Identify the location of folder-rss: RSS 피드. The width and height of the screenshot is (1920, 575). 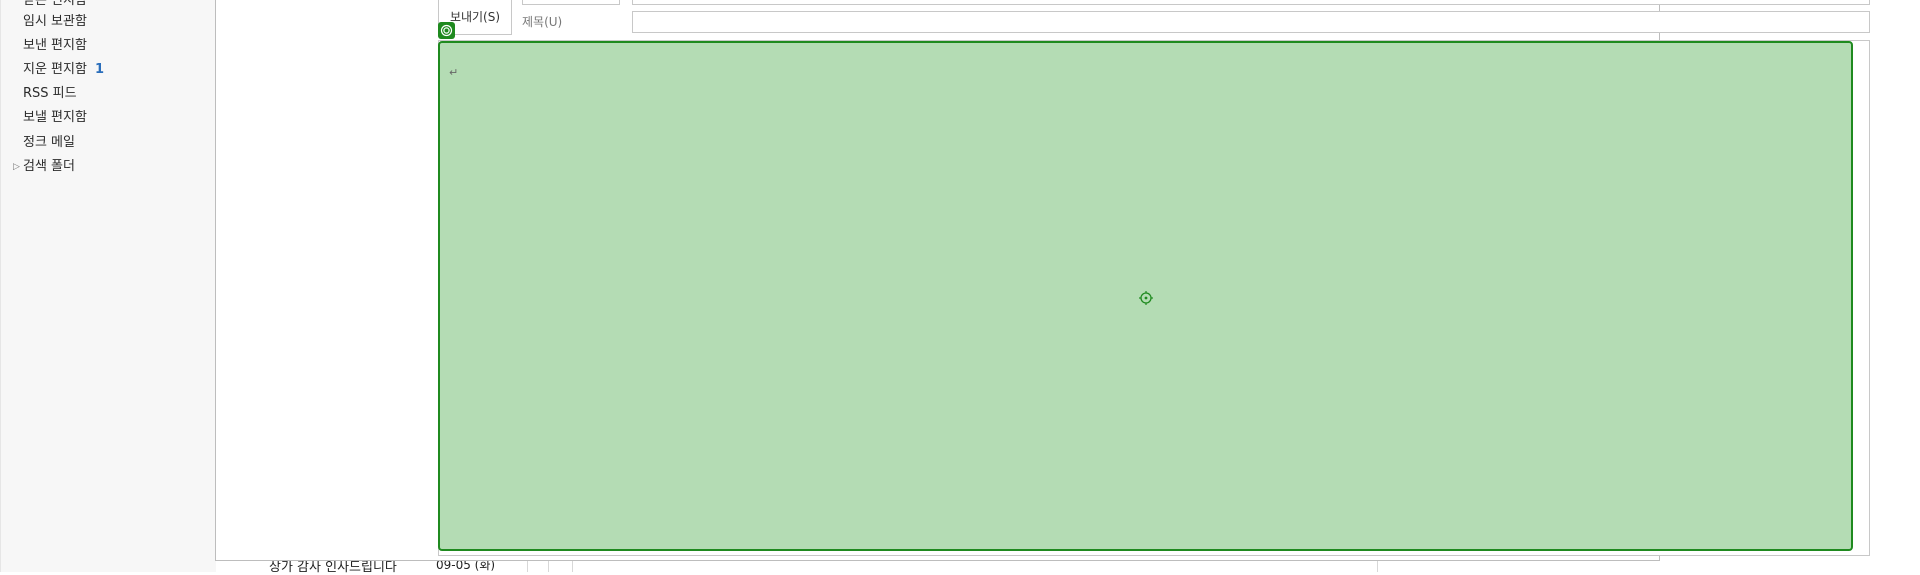
(50, 94).